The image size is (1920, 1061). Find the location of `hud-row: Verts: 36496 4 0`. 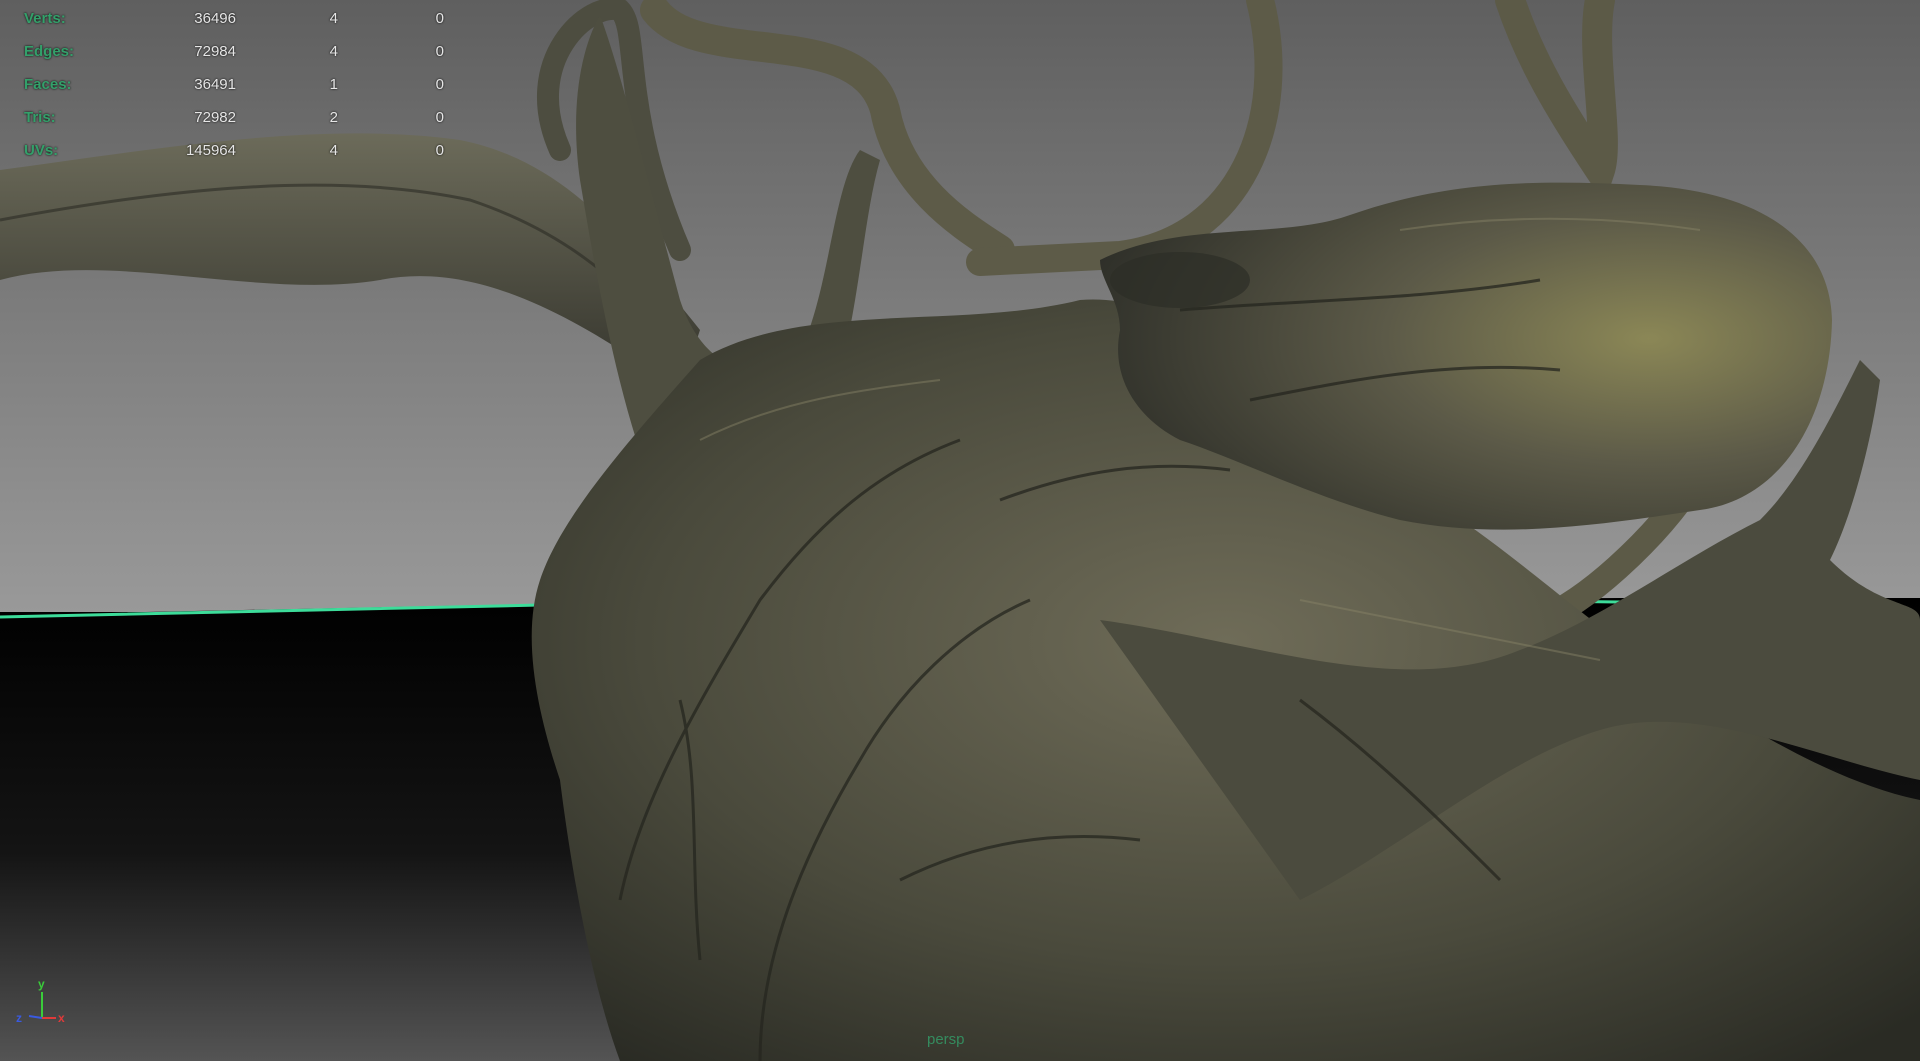

hud-row: Verts: 36496 4 0 is located at coordinates (234, 18).